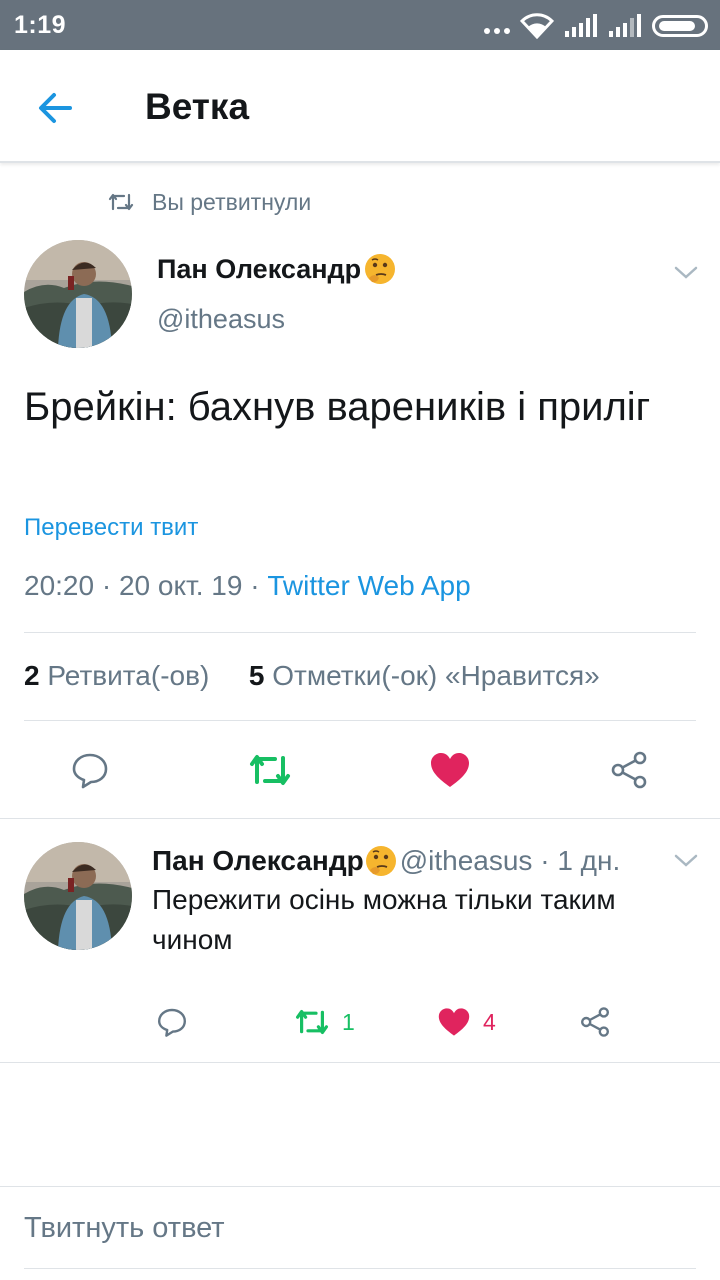 Image resolution: width=720 pixels, height=1280 pixels. I want to click on tweet-timestamp: 20:20 · 20 окт. 19 · Twitter Web App, so click(247, 586).